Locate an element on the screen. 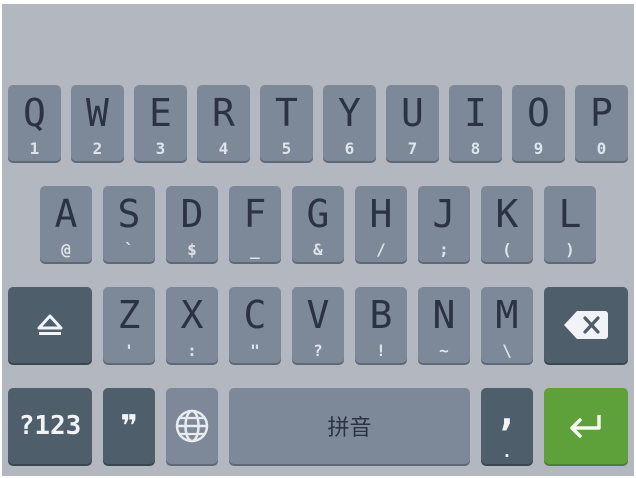  backspace-key is located at coordinates (586, 325).